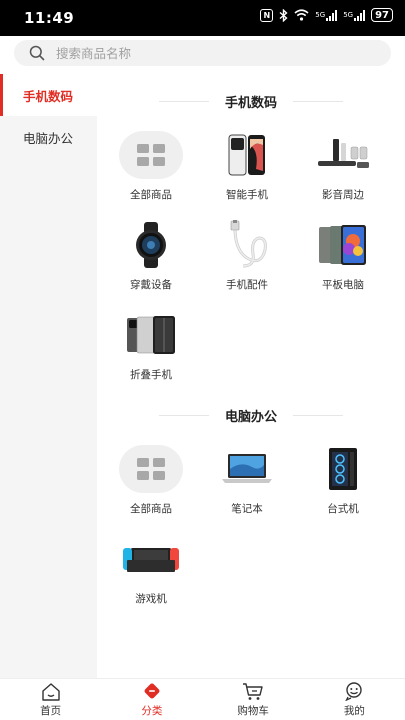 This screenshot has height=720, width=405. Describe the element at coordinates (151, 559) in the screenshot. I see `game-console-icon` at that location.